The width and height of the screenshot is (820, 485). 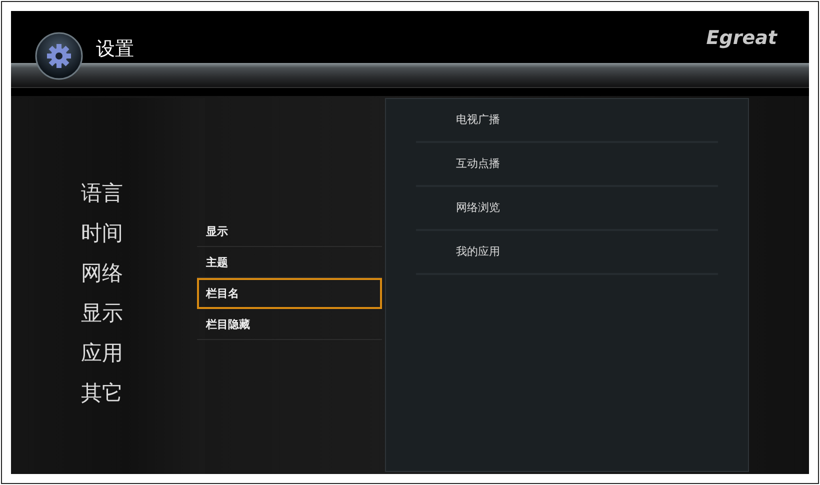 What do you see at coordinates (741, 38) in the screenshot?
I see `brand-logo: Egreat` at bounding box center [741, 38].